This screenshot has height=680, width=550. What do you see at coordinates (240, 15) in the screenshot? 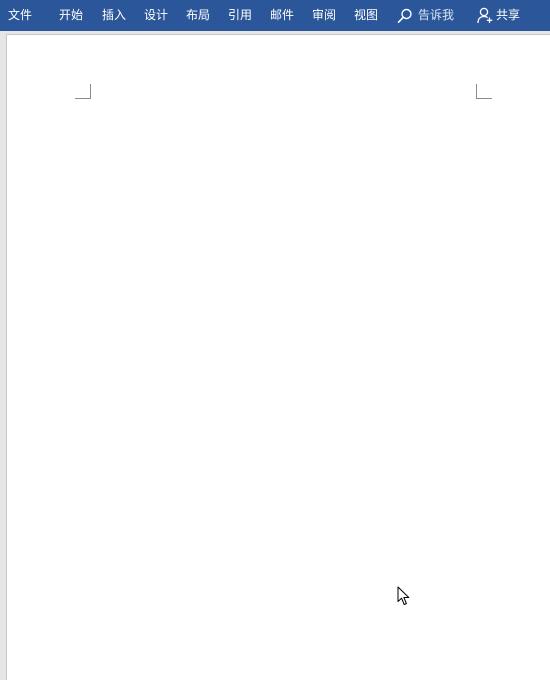
I see `tab-references: 引用` at bounding box center [240, 15].